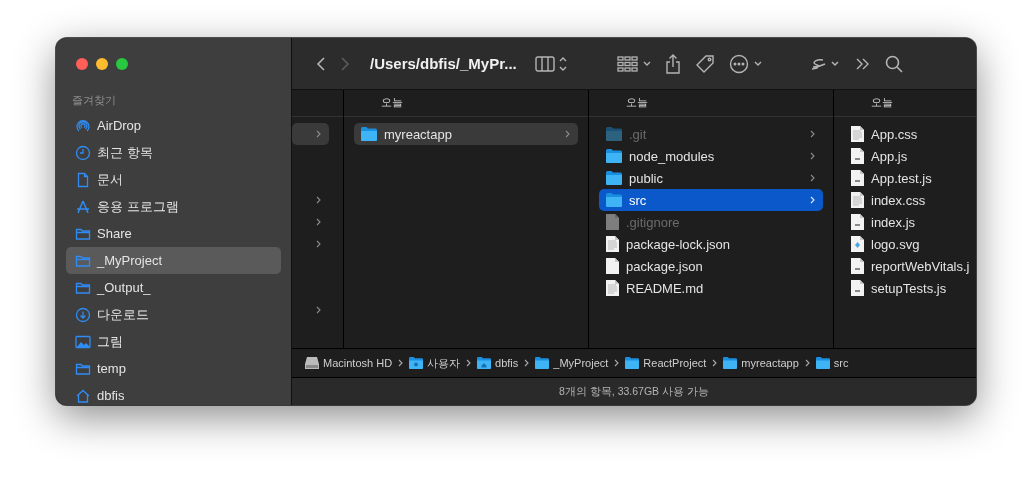  I want to click on status-text: 8개의 항목, 33.67GB 사용 가능, so click(634, 391).